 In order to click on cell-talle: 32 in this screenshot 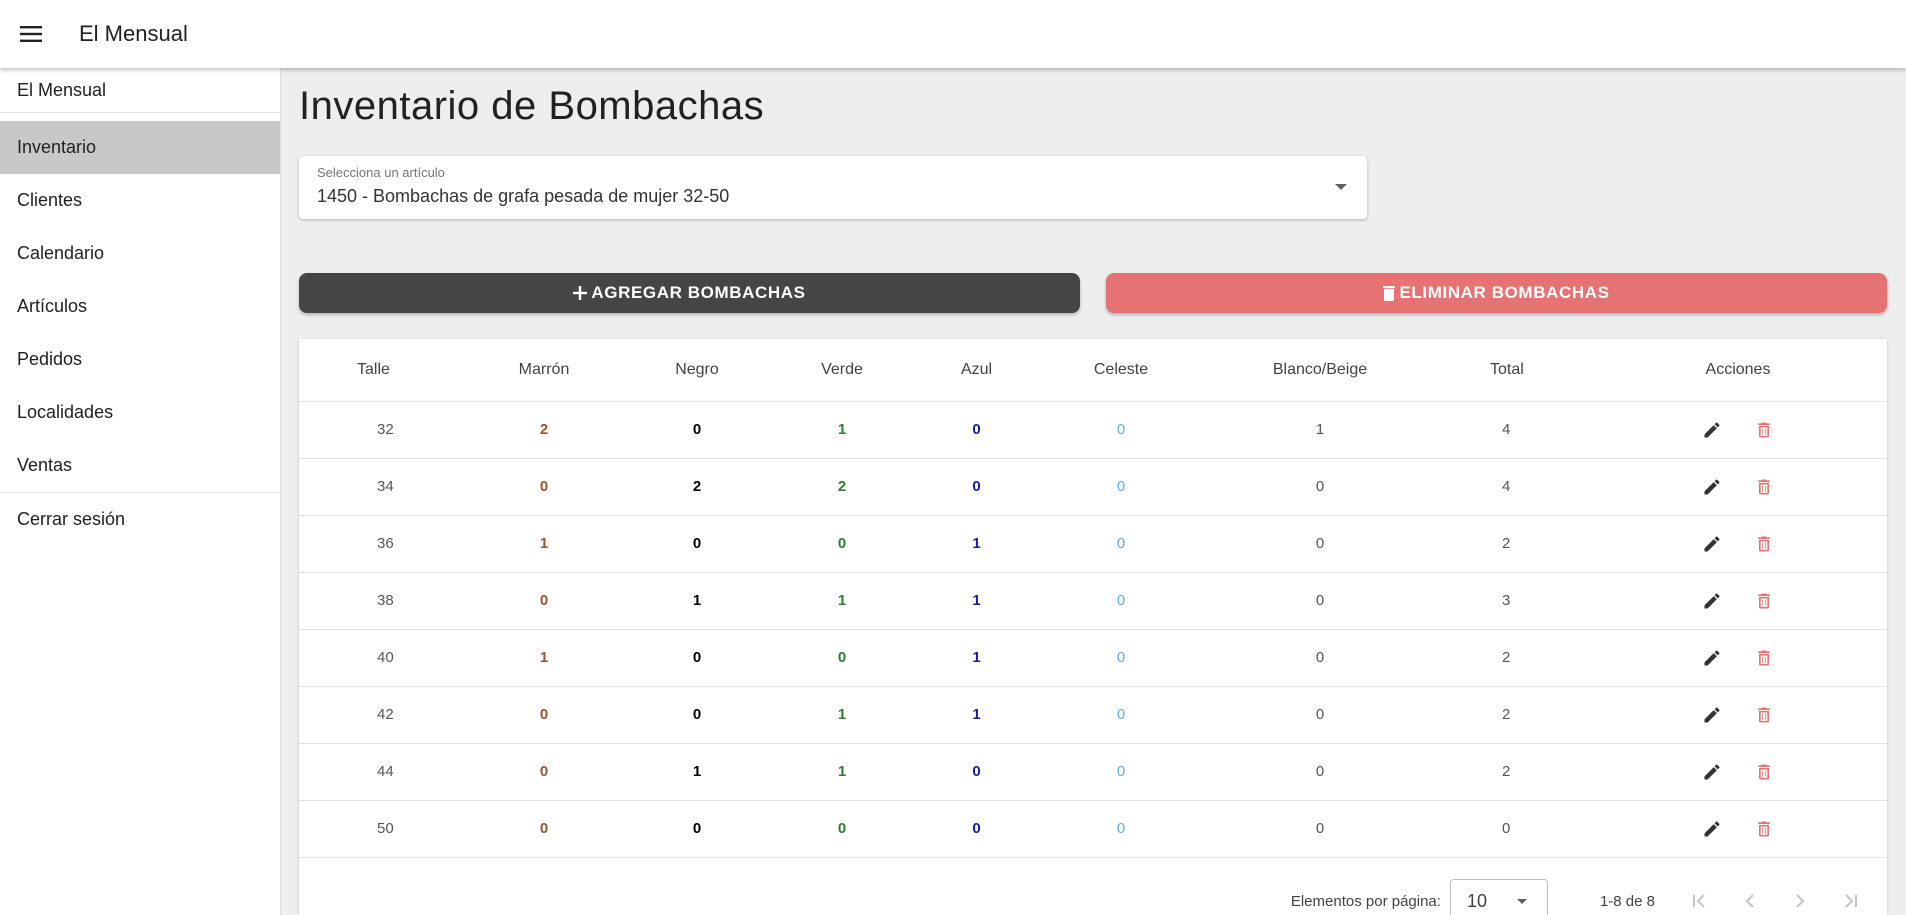, I will do `click(384, 430)`.